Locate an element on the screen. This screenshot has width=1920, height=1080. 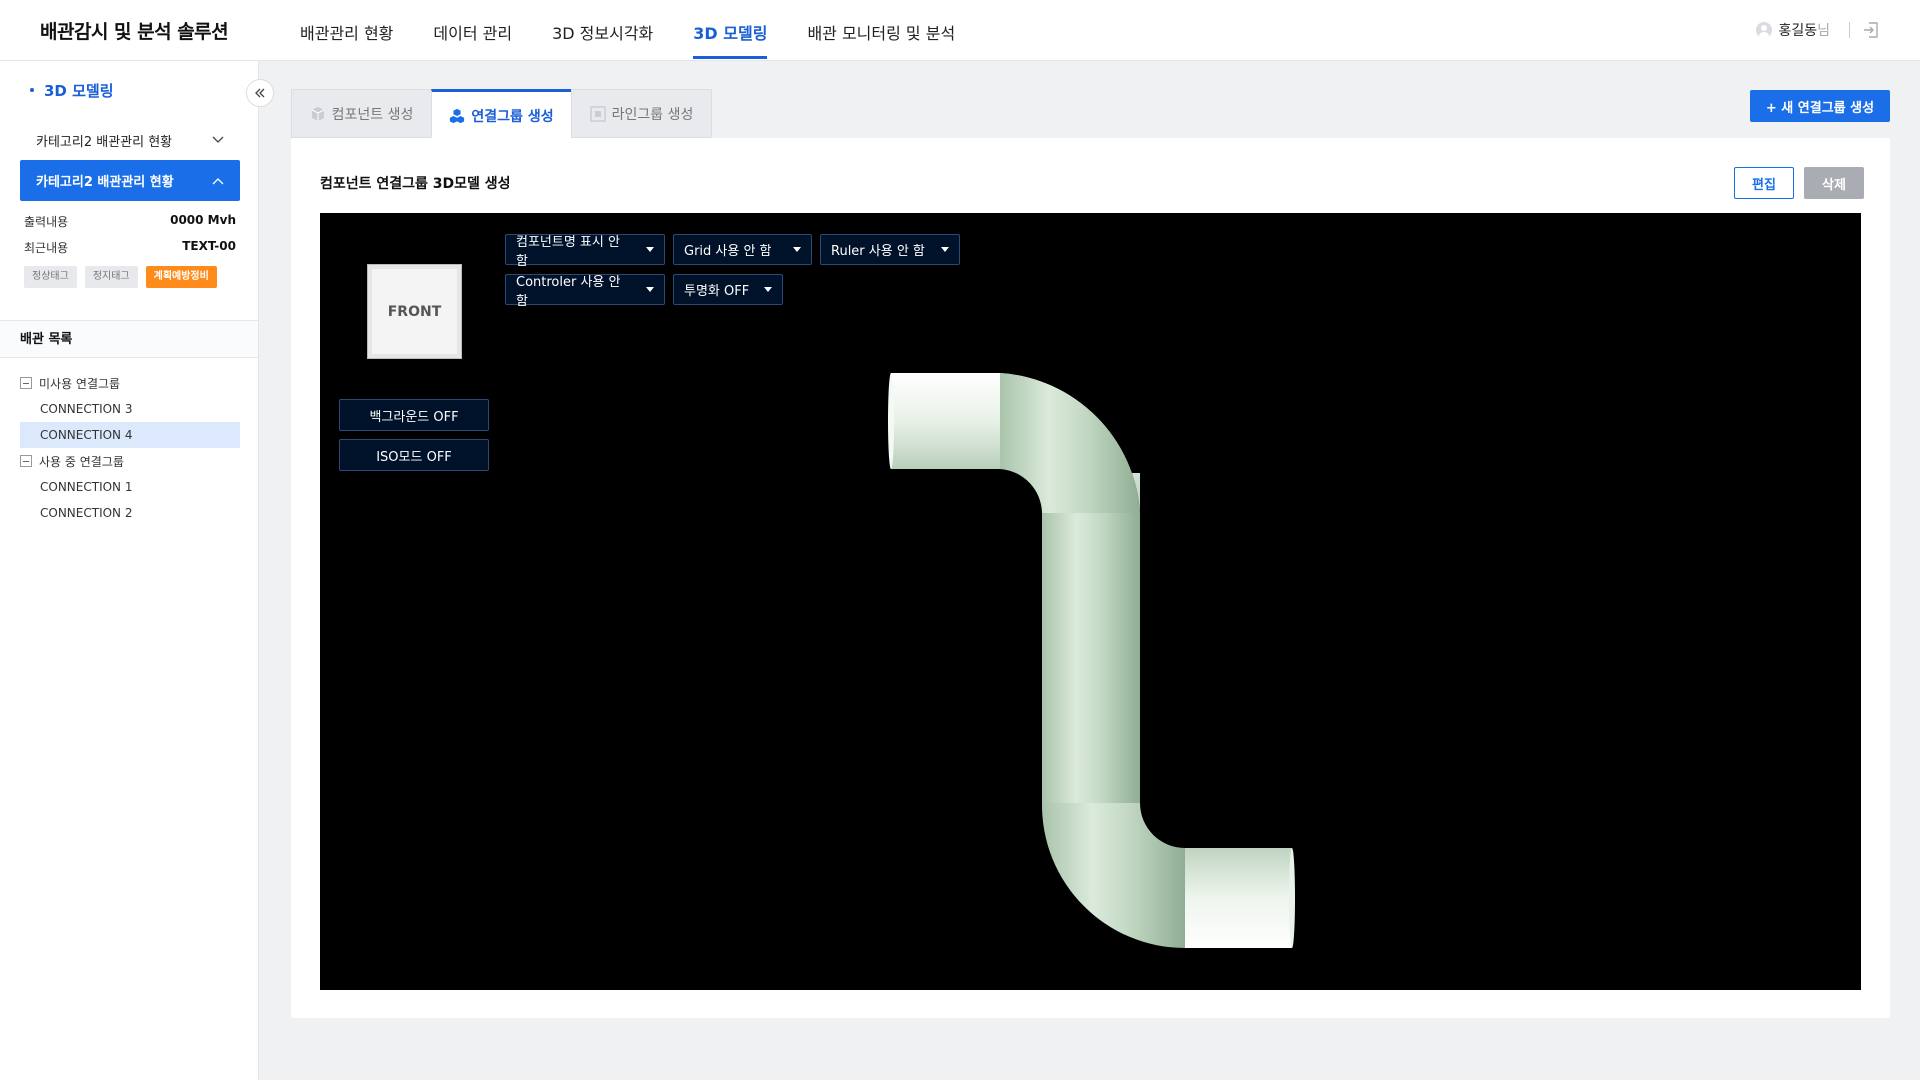
sidebar-collapse-button is located at coordinates (260, 93).